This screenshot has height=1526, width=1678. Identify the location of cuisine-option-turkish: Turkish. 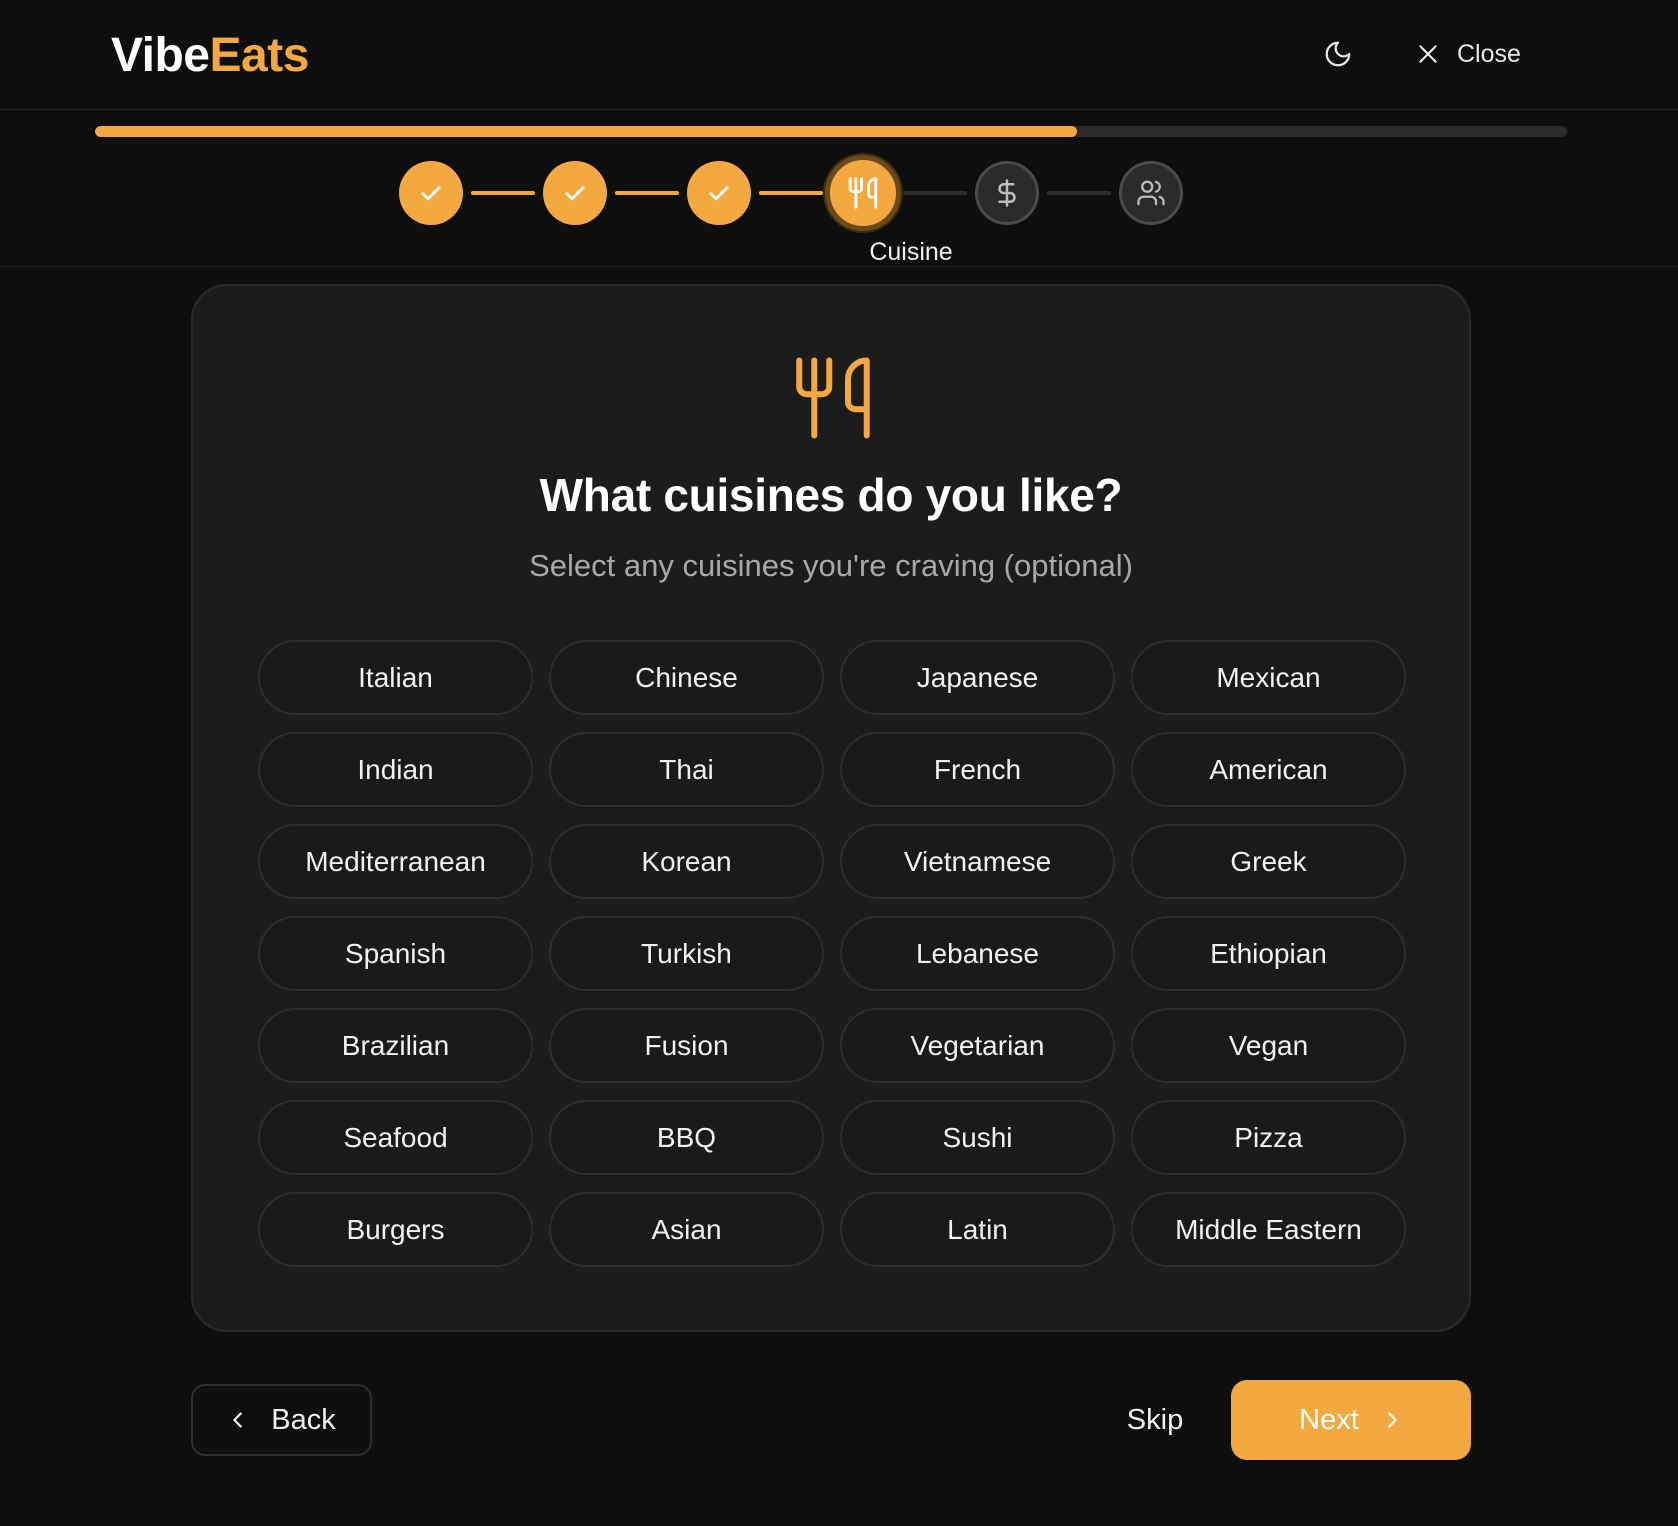
(686, 953).